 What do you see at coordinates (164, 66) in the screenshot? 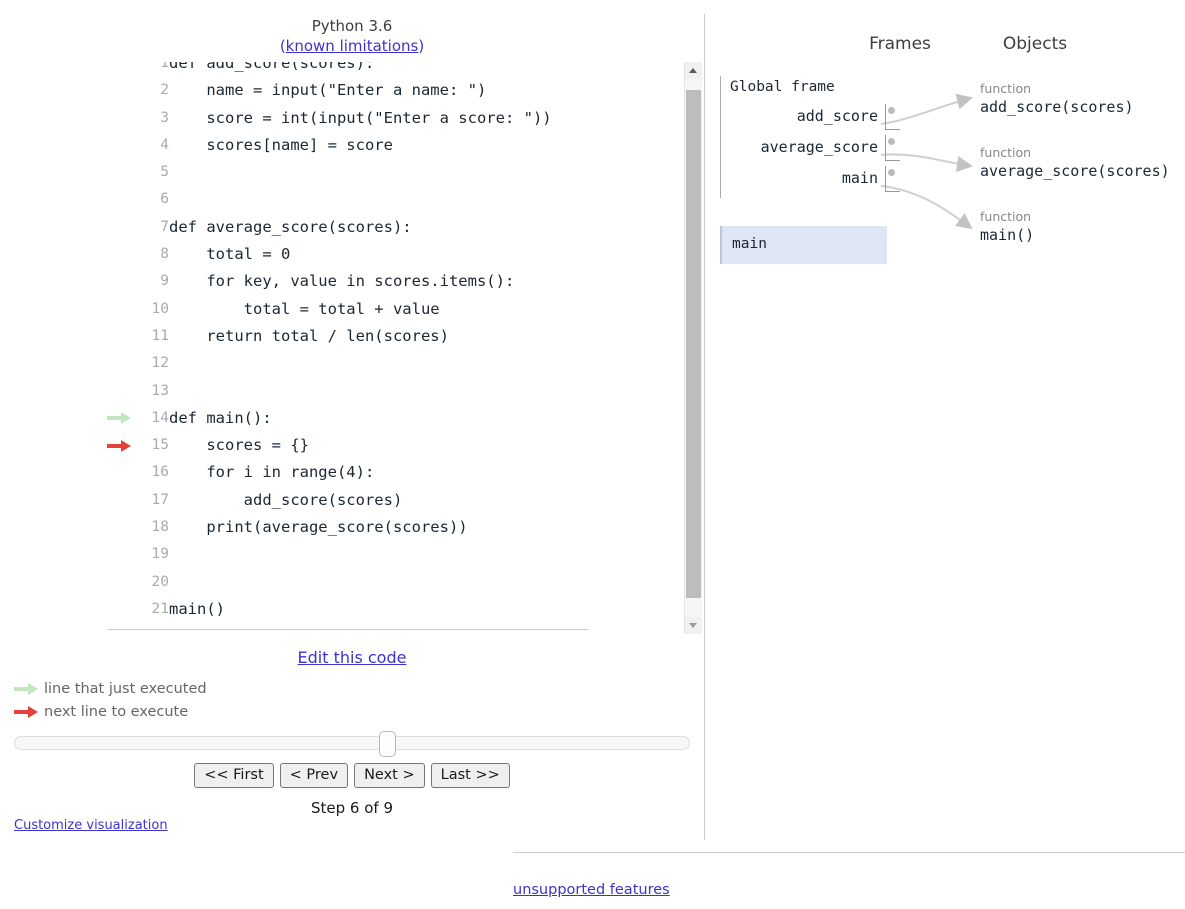
I see `code-line-number: 1` at bounding box center [164, 66].